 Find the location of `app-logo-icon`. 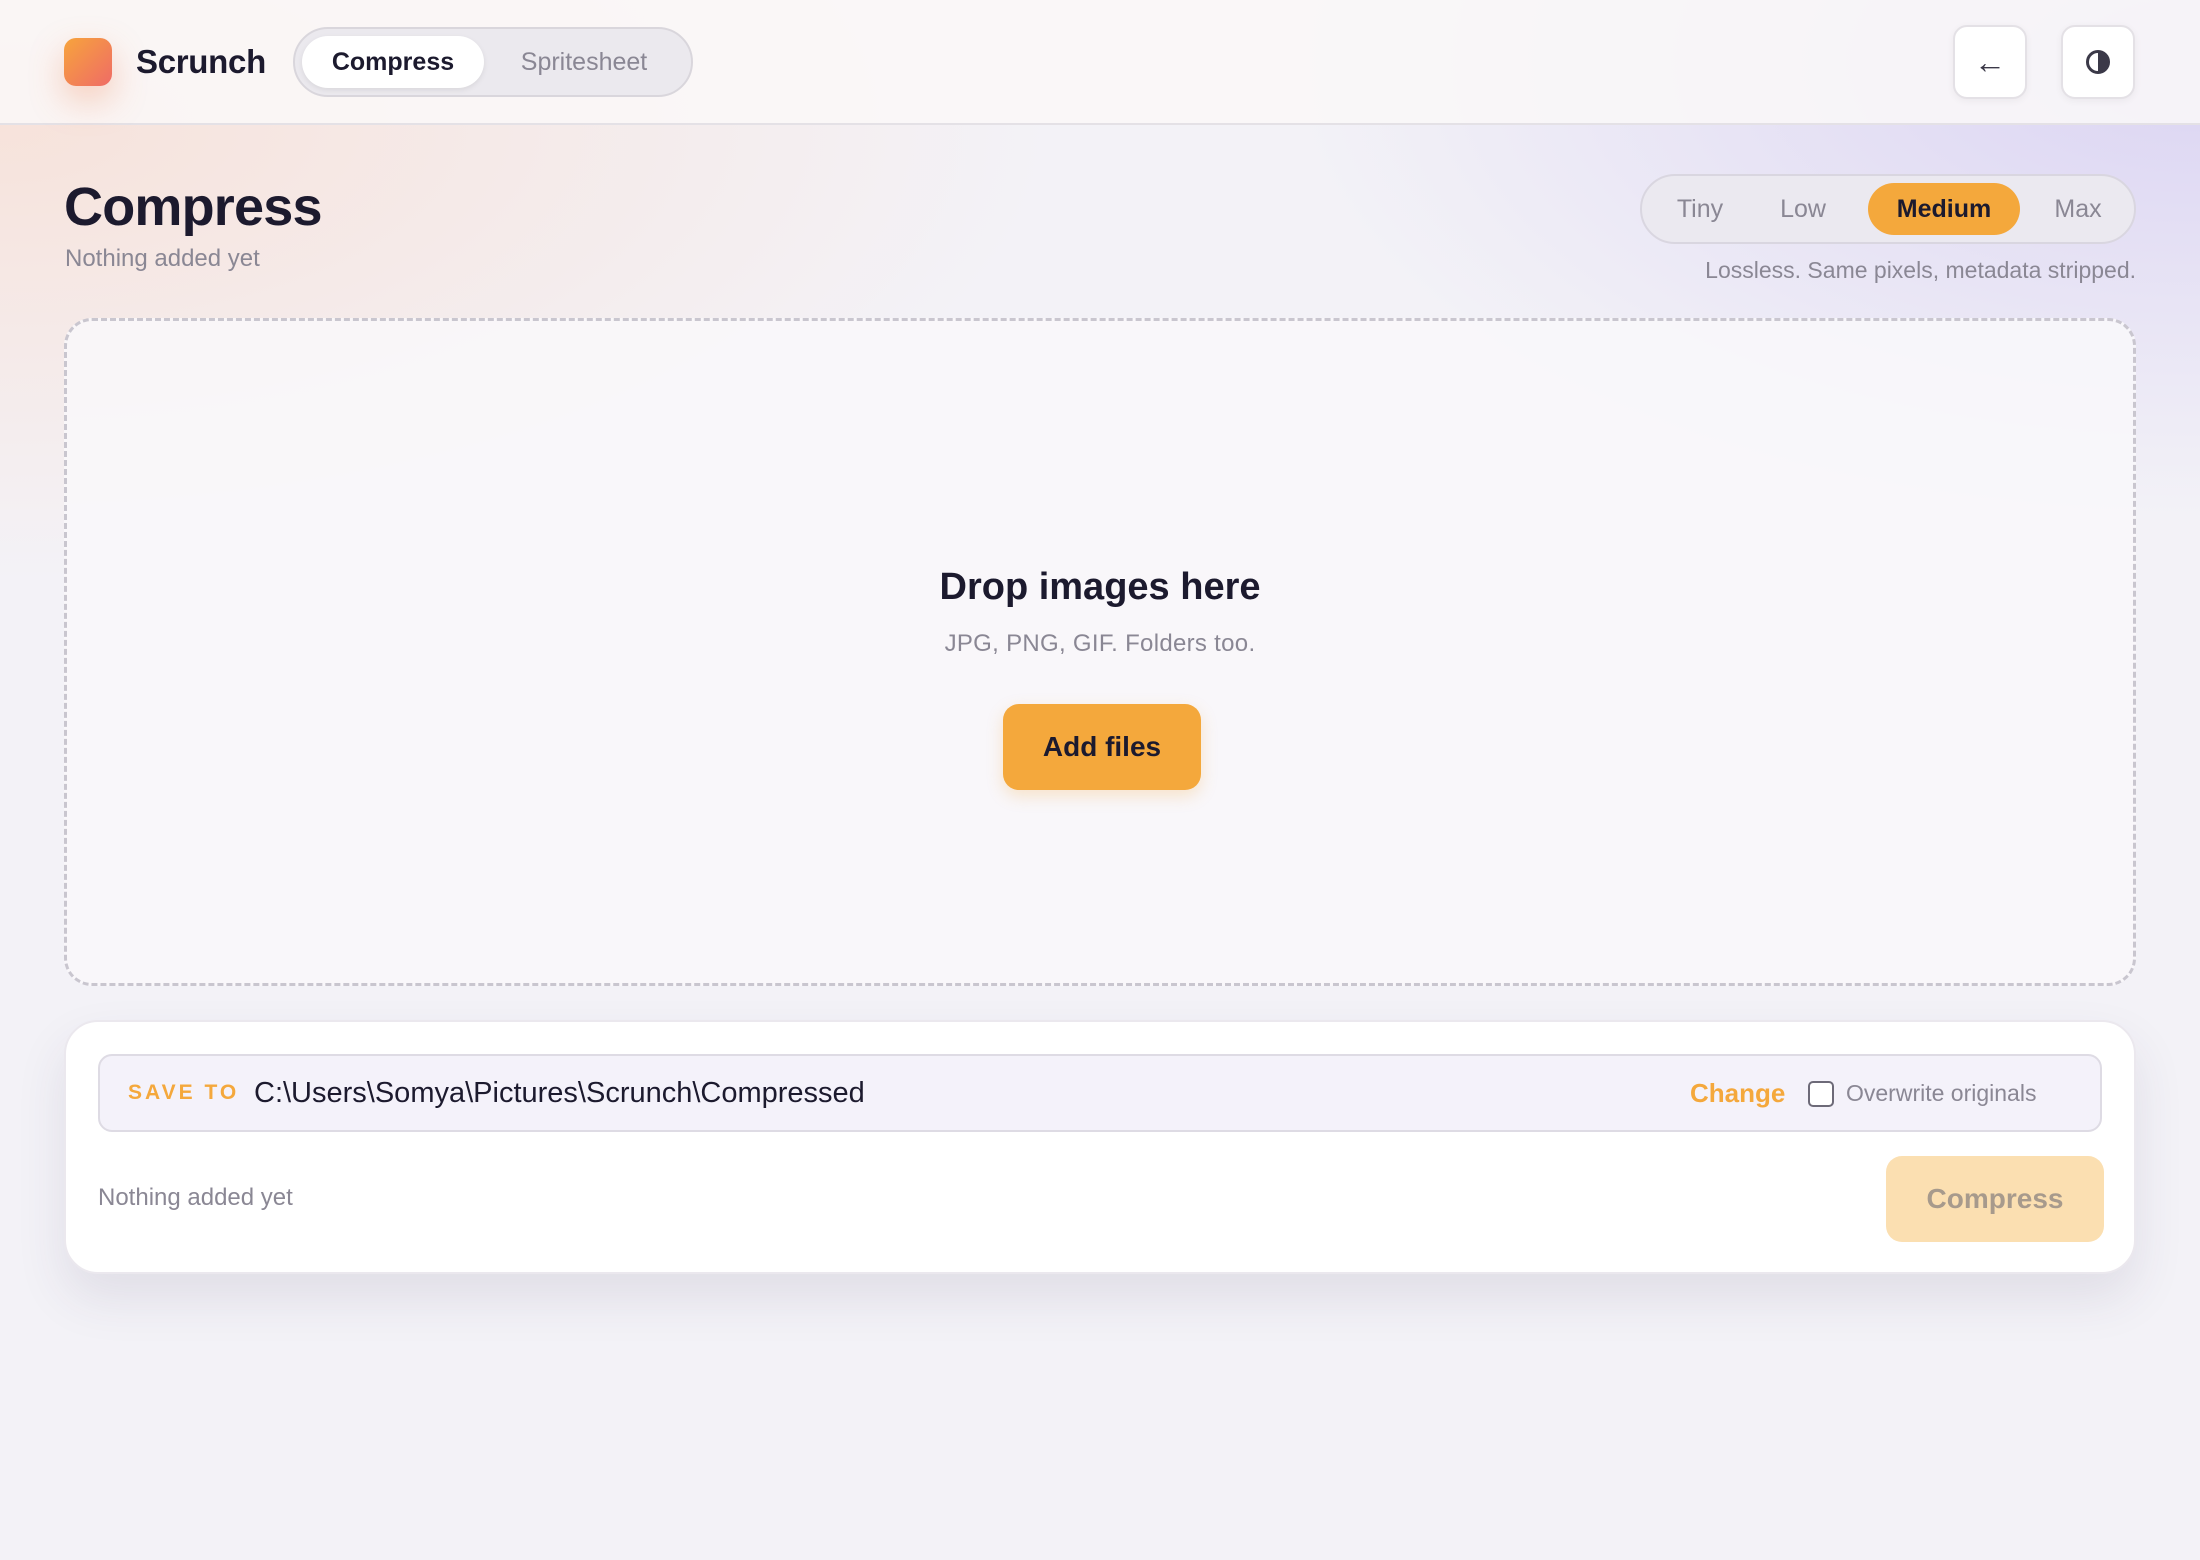

app-logo-icon is located at coordinates (88, 62).